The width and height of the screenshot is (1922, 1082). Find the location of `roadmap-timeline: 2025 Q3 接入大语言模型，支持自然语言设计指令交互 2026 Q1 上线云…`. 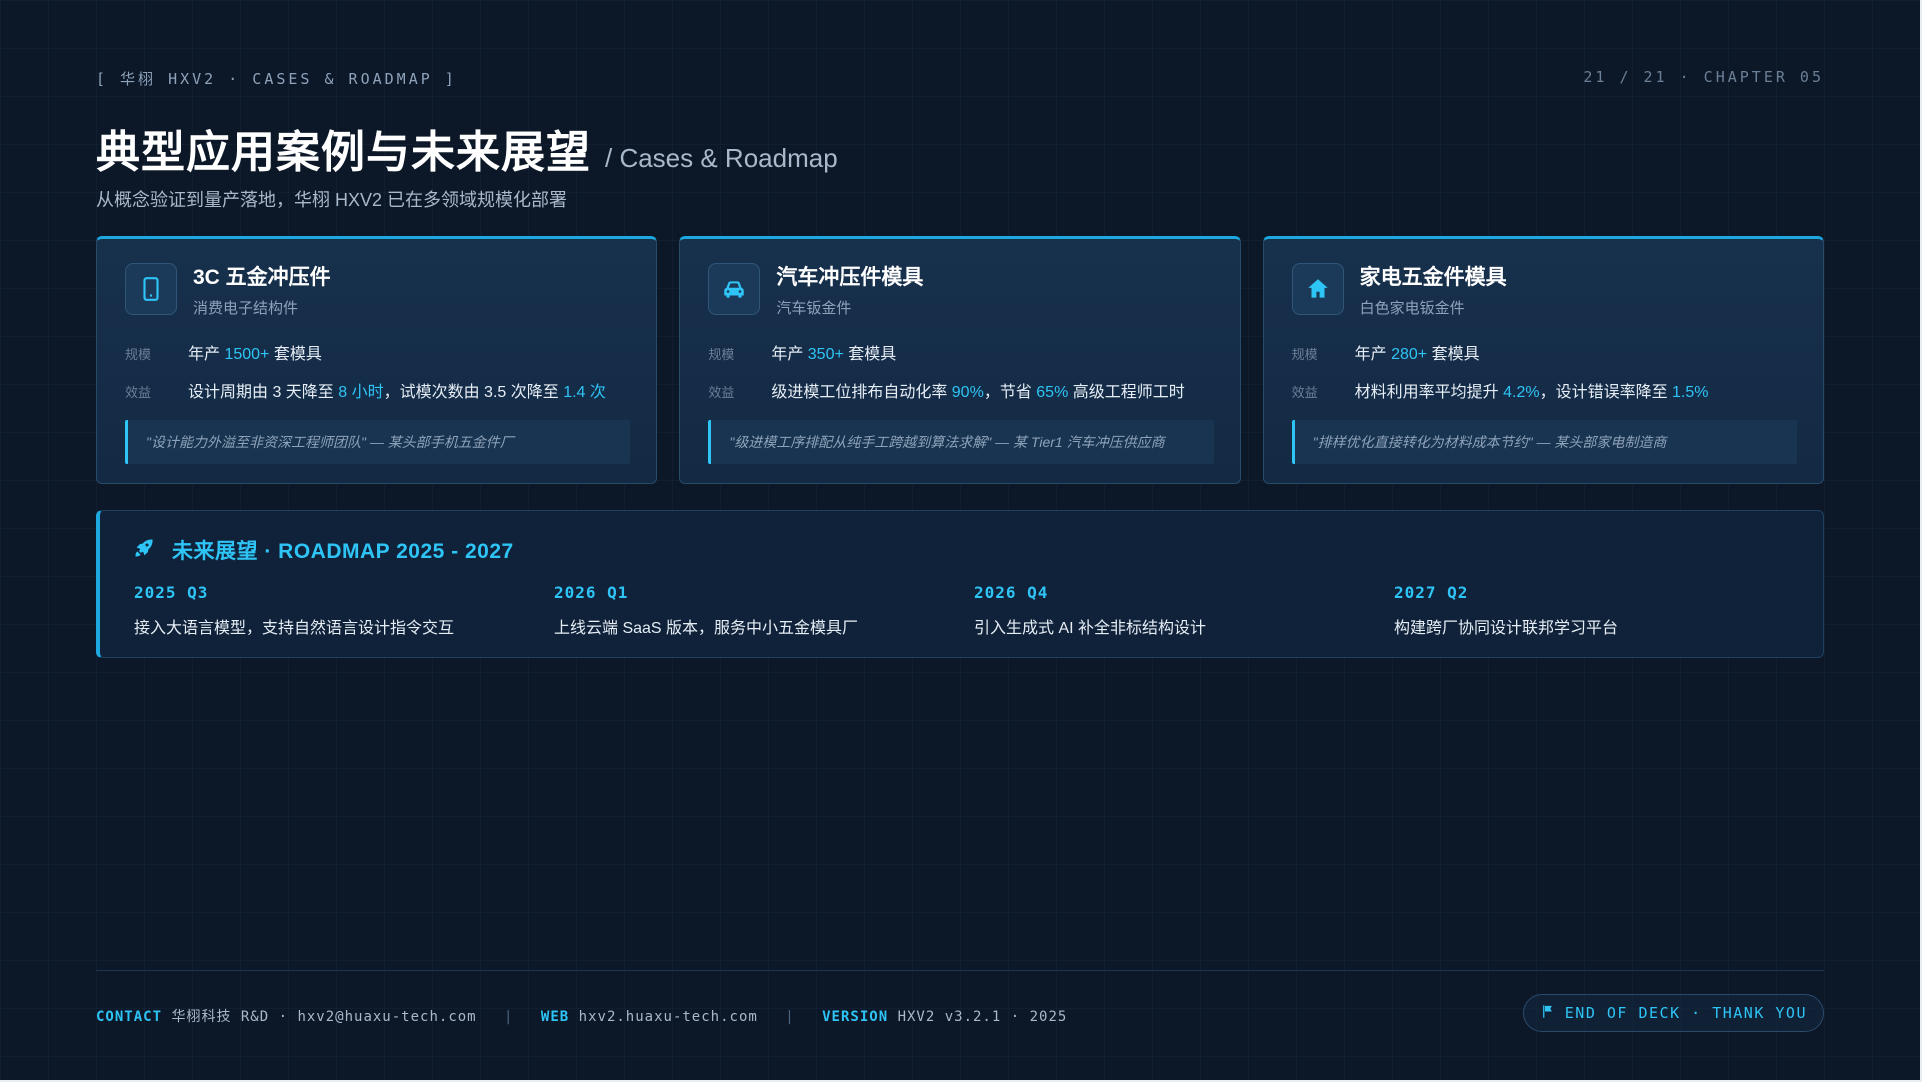

roadmap-timeline: 2025 Q3 接入大语言模型，支持自然语言设计指令交互 2026 Q1 上线云… is located at coordinates (974, 610).